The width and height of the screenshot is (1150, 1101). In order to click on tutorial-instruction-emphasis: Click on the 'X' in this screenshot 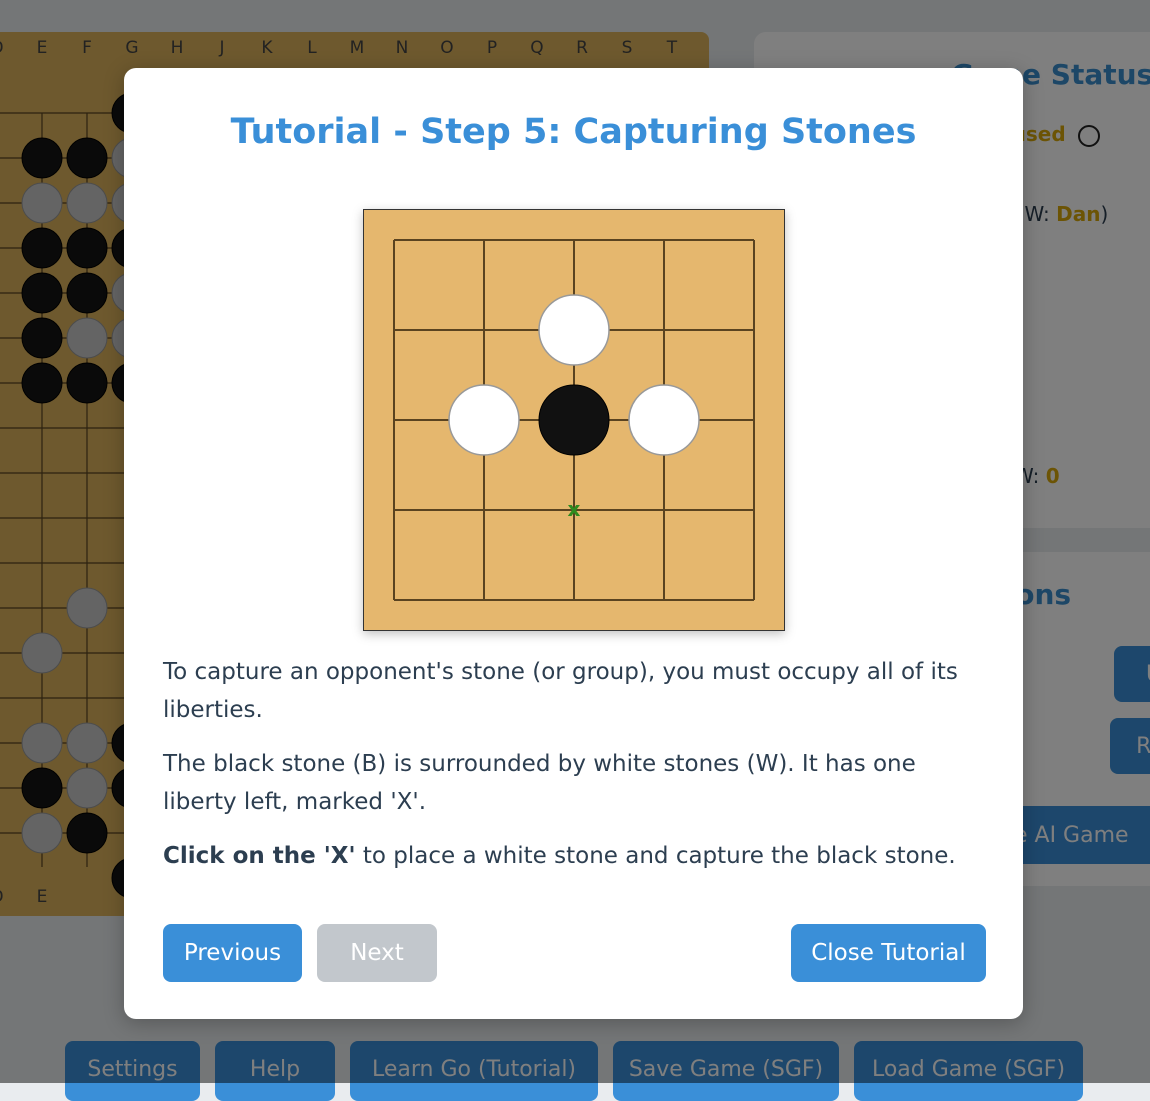, I will do `click(259, 856)`.